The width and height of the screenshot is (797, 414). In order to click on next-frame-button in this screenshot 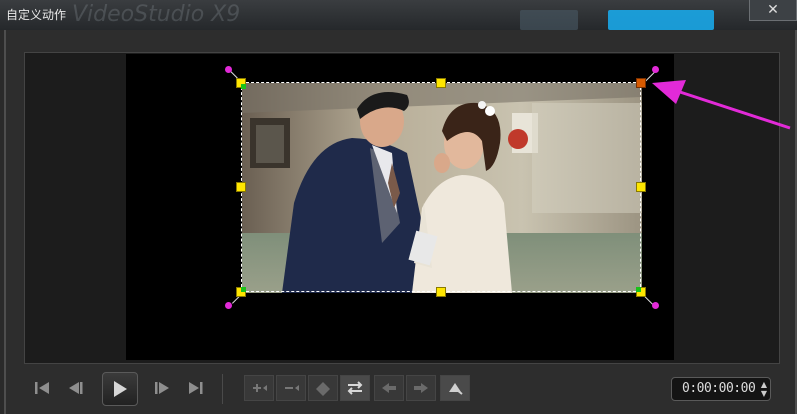, I will do `click(162, 388)`.